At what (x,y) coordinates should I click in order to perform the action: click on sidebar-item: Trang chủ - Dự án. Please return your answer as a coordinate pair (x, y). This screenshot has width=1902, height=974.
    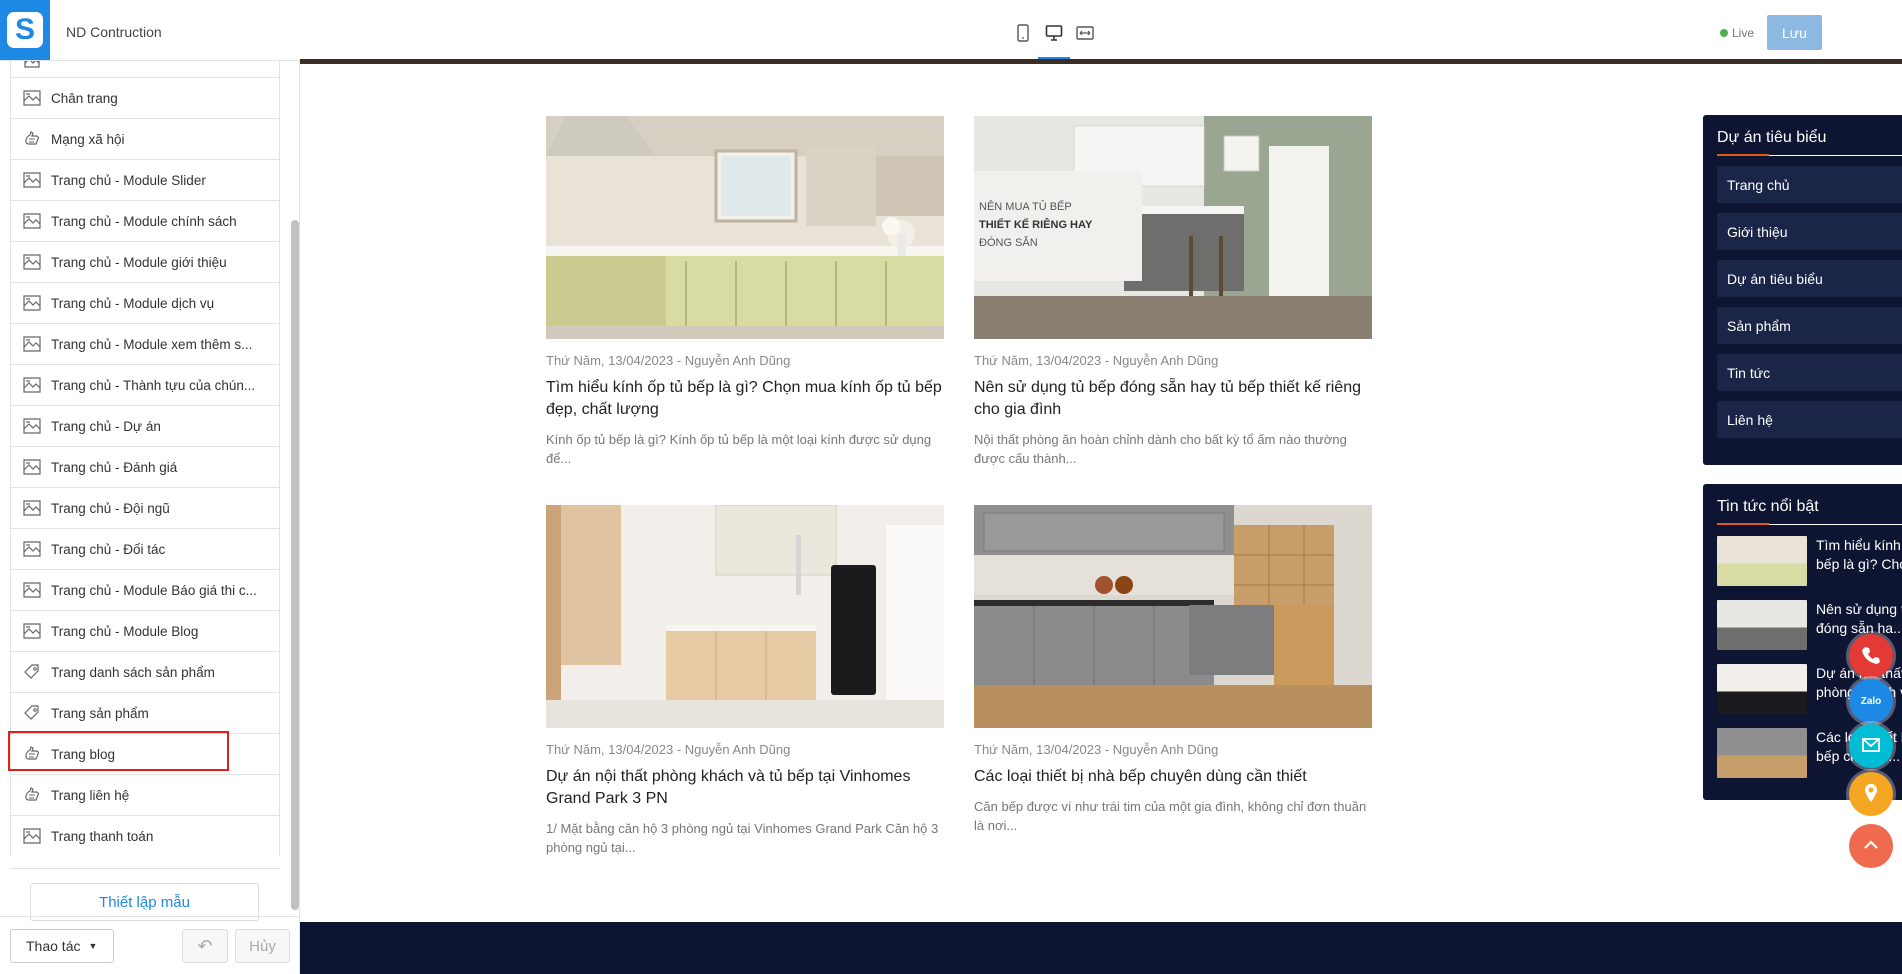
    Looking at the image, I should click on (145, 426).